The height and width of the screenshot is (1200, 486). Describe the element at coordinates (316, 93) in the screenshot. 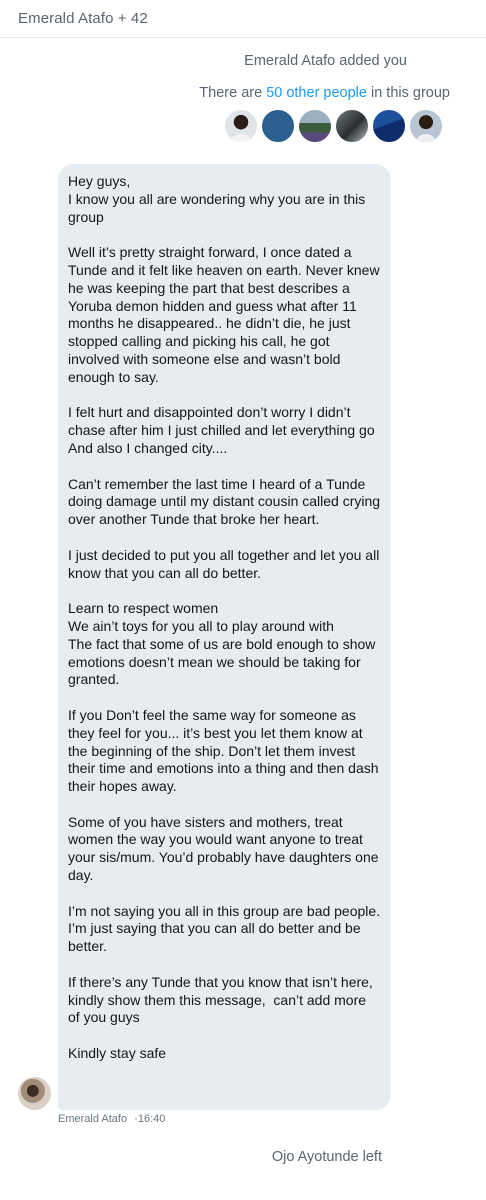

I see `other-people-link: 50 other people` at that location.